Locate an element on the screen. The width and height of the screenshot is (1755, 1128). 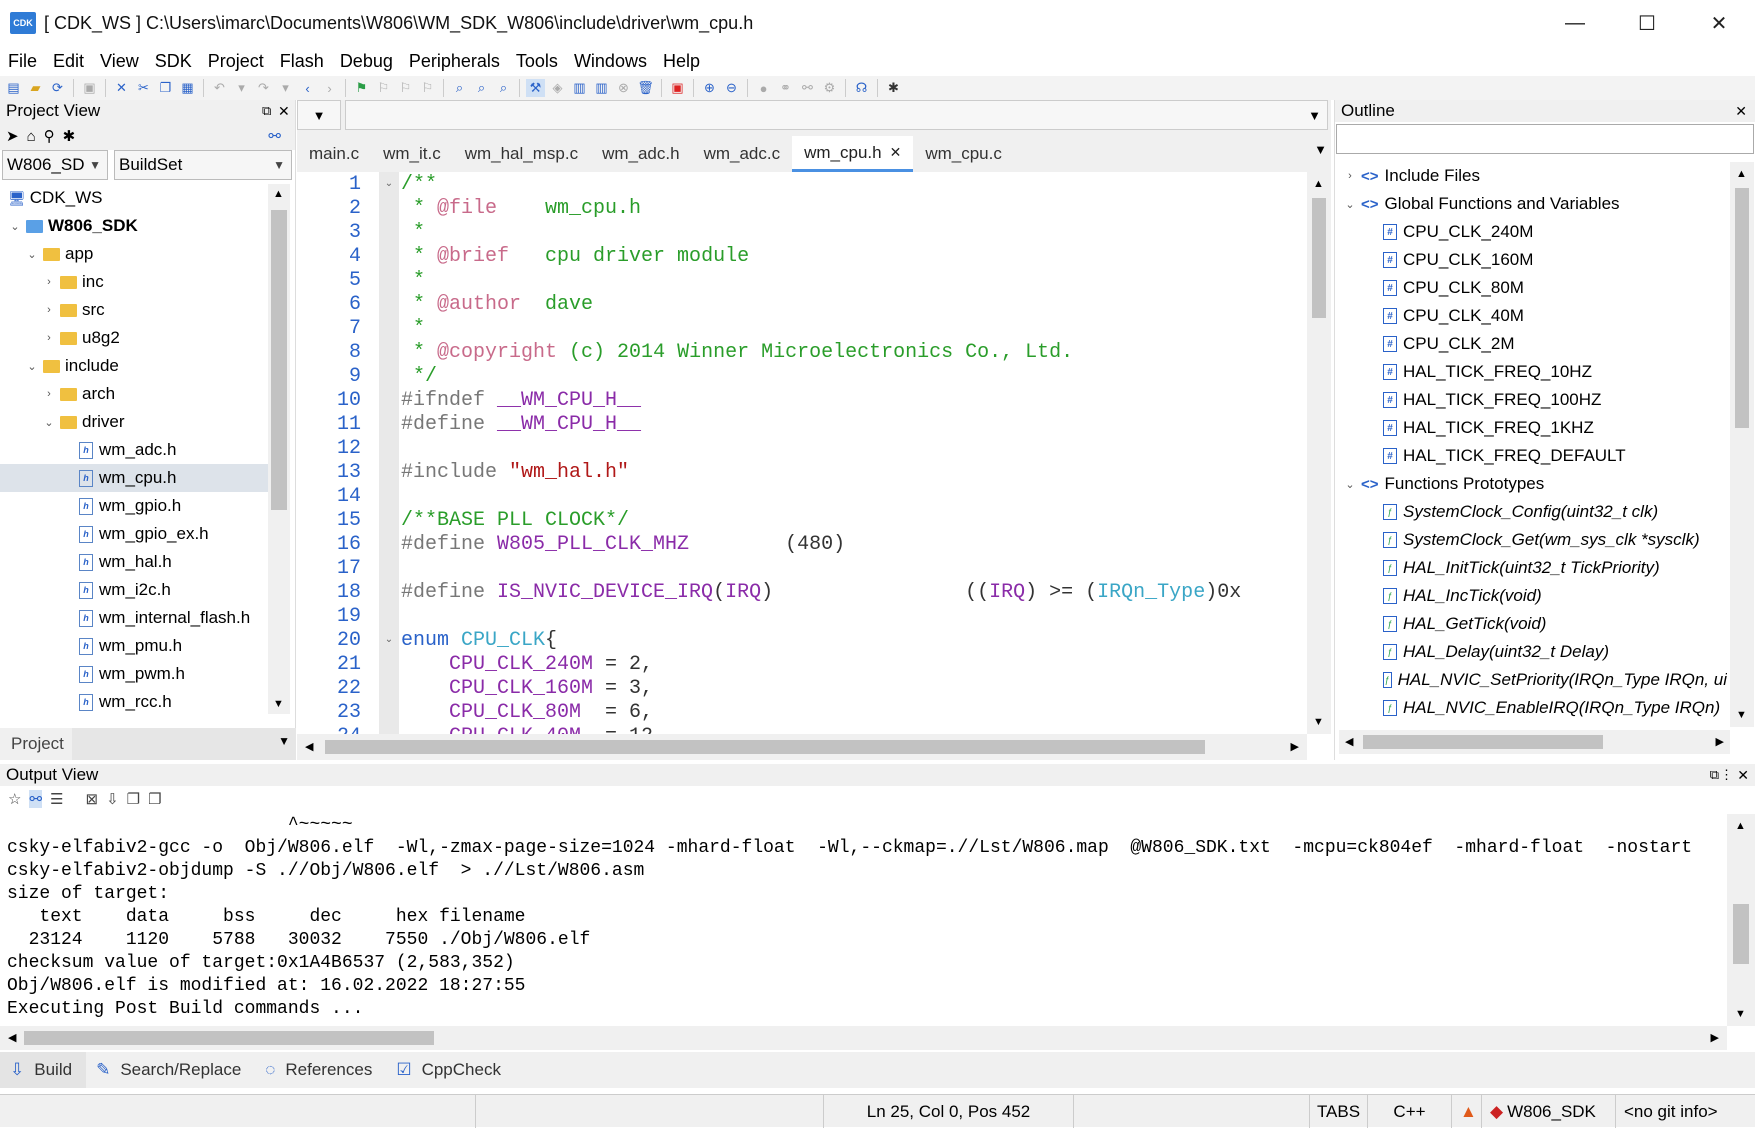
build-icon: ⚒ is located at coordinates (535, 88).